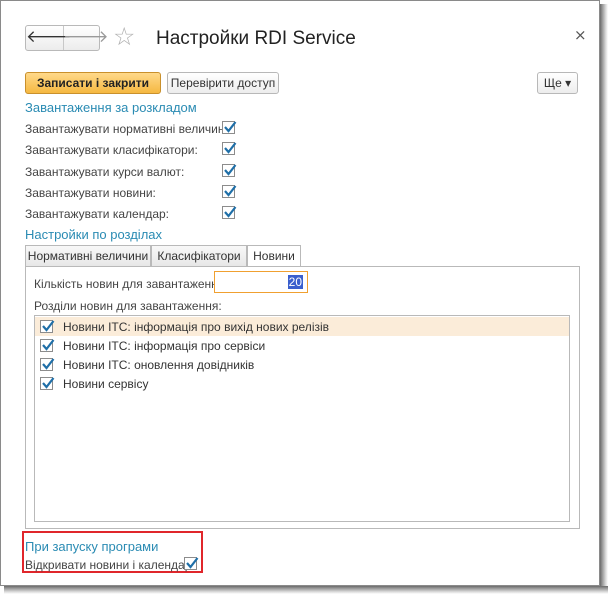 The width and height of the screenshot is (616, 601). I want to click on news-count-input: 20, so click(261, 282).